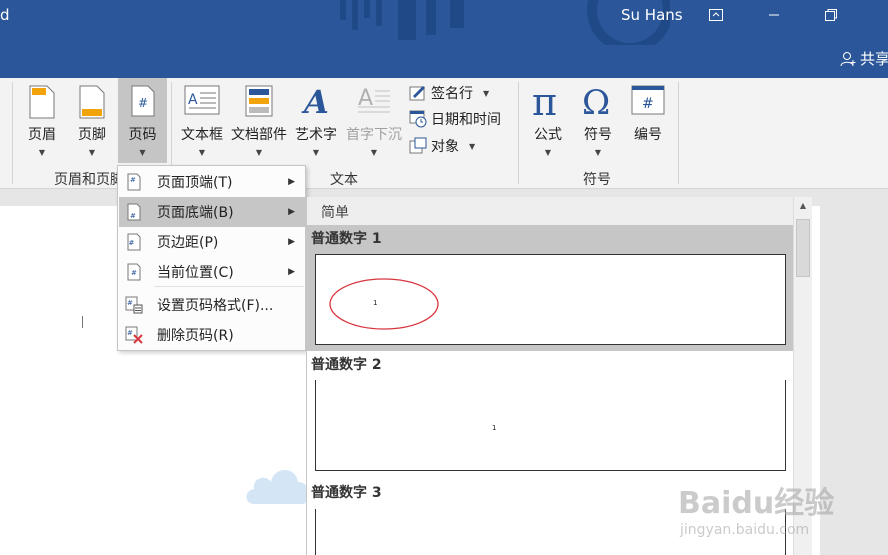 Image resolution: width=888 pixels, height=555 pixels. I want to click on menu-item-label: 删除页码(R), so click(195, 336).